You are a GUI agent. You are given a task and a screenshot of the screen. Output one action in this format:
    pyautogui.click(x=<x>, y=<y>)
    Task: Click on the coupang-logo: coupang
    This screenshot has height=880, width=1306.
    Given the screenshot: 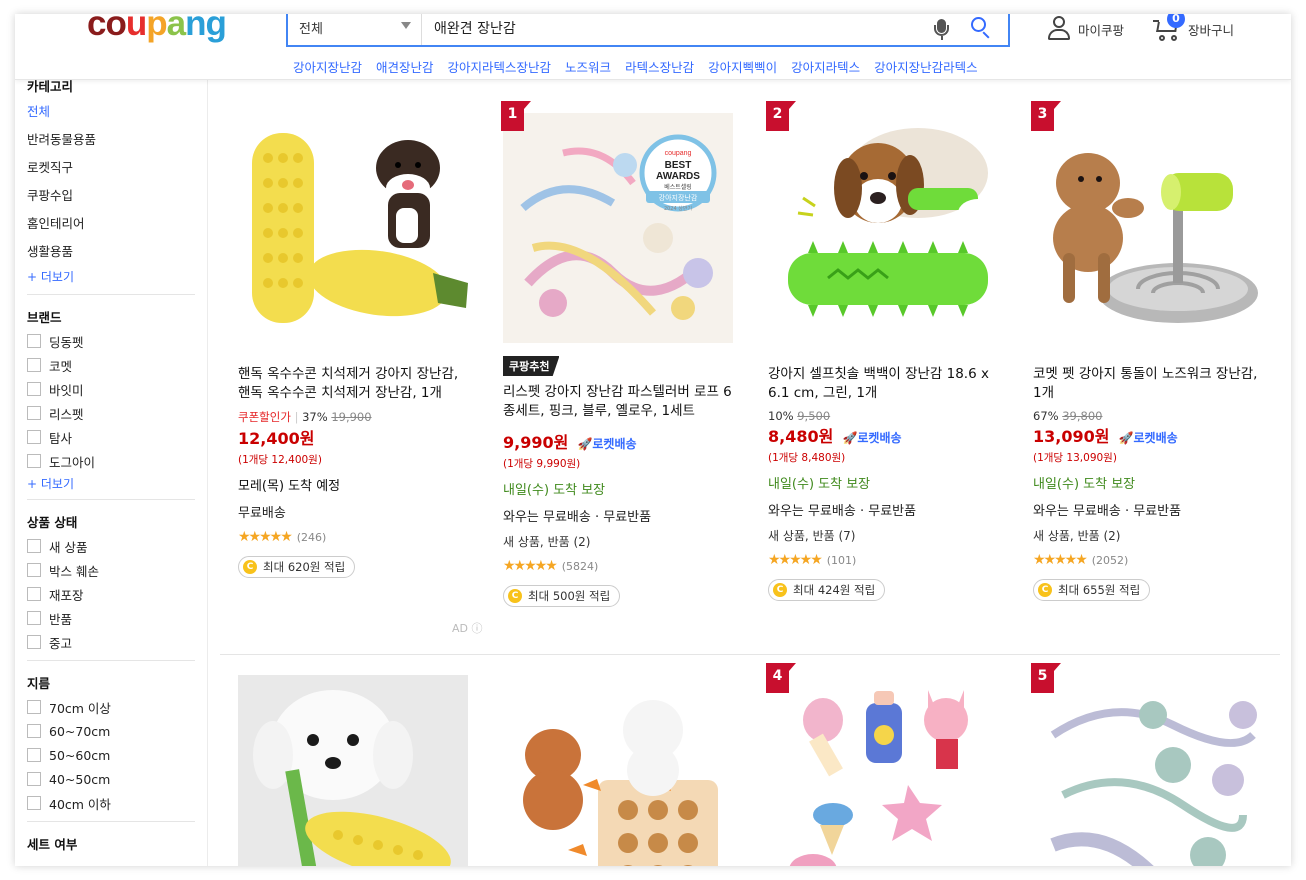 What is the action you would take?
    pyautogui.click(x=157, y=29)
    